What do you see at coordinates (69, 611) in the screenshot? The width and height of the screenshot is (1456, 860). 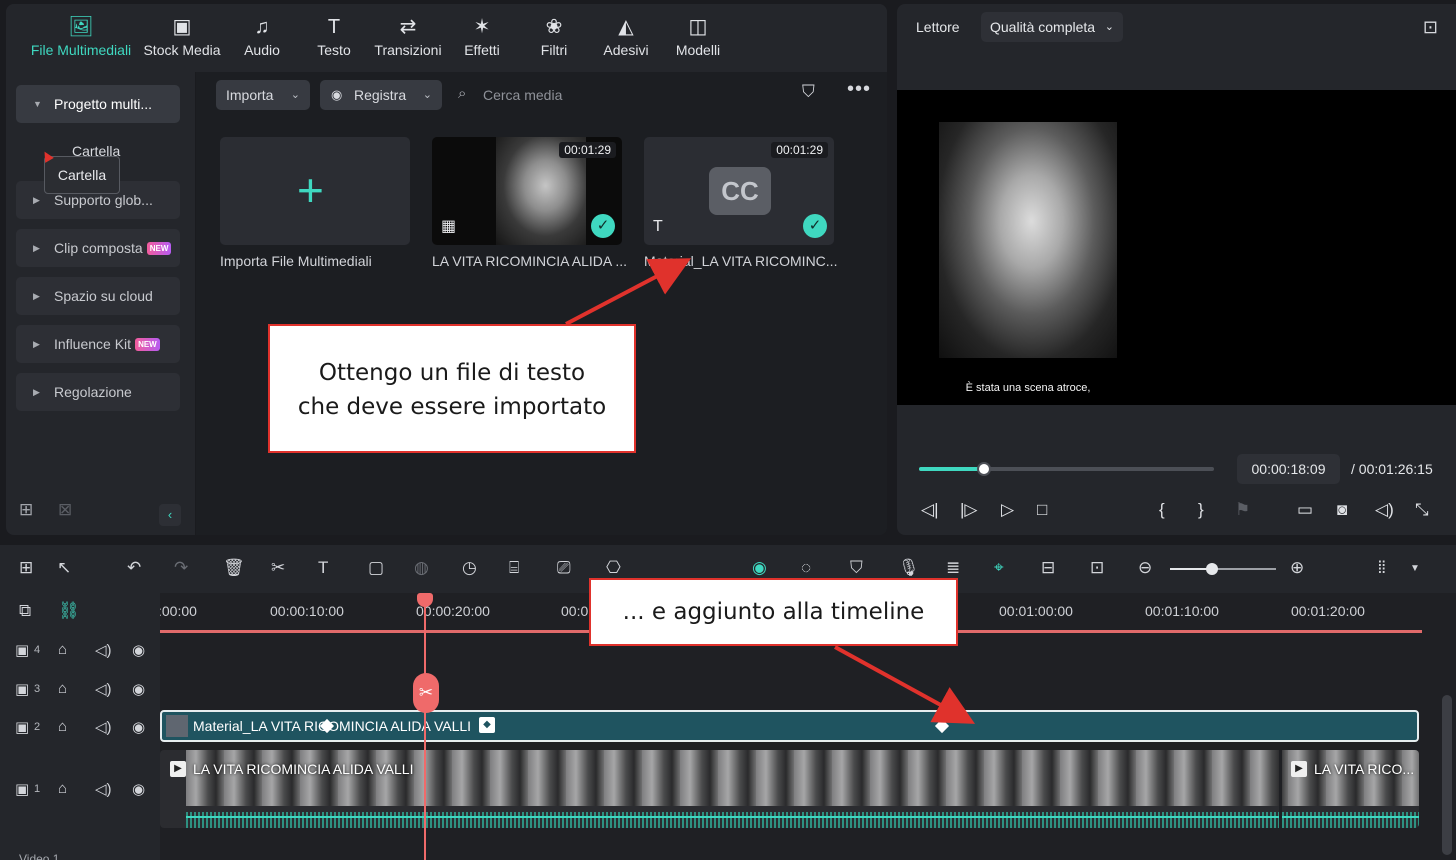 I see `link-icon: ⛓` at bounding box center [69, 611].